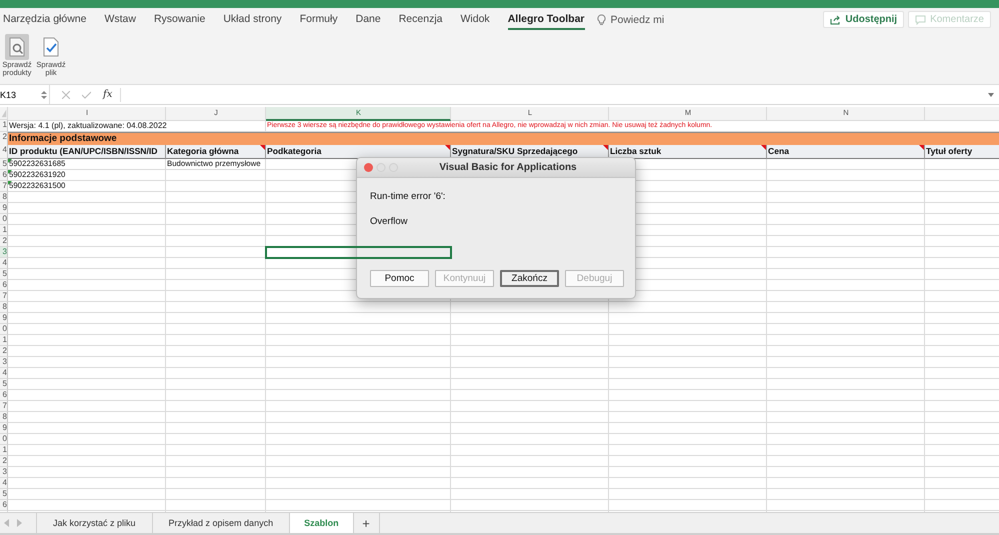  What do you see at coordinates (322, 523) in the screenshot?
I see `sheet-tab: Szablon` at bounding box center [322, 523].